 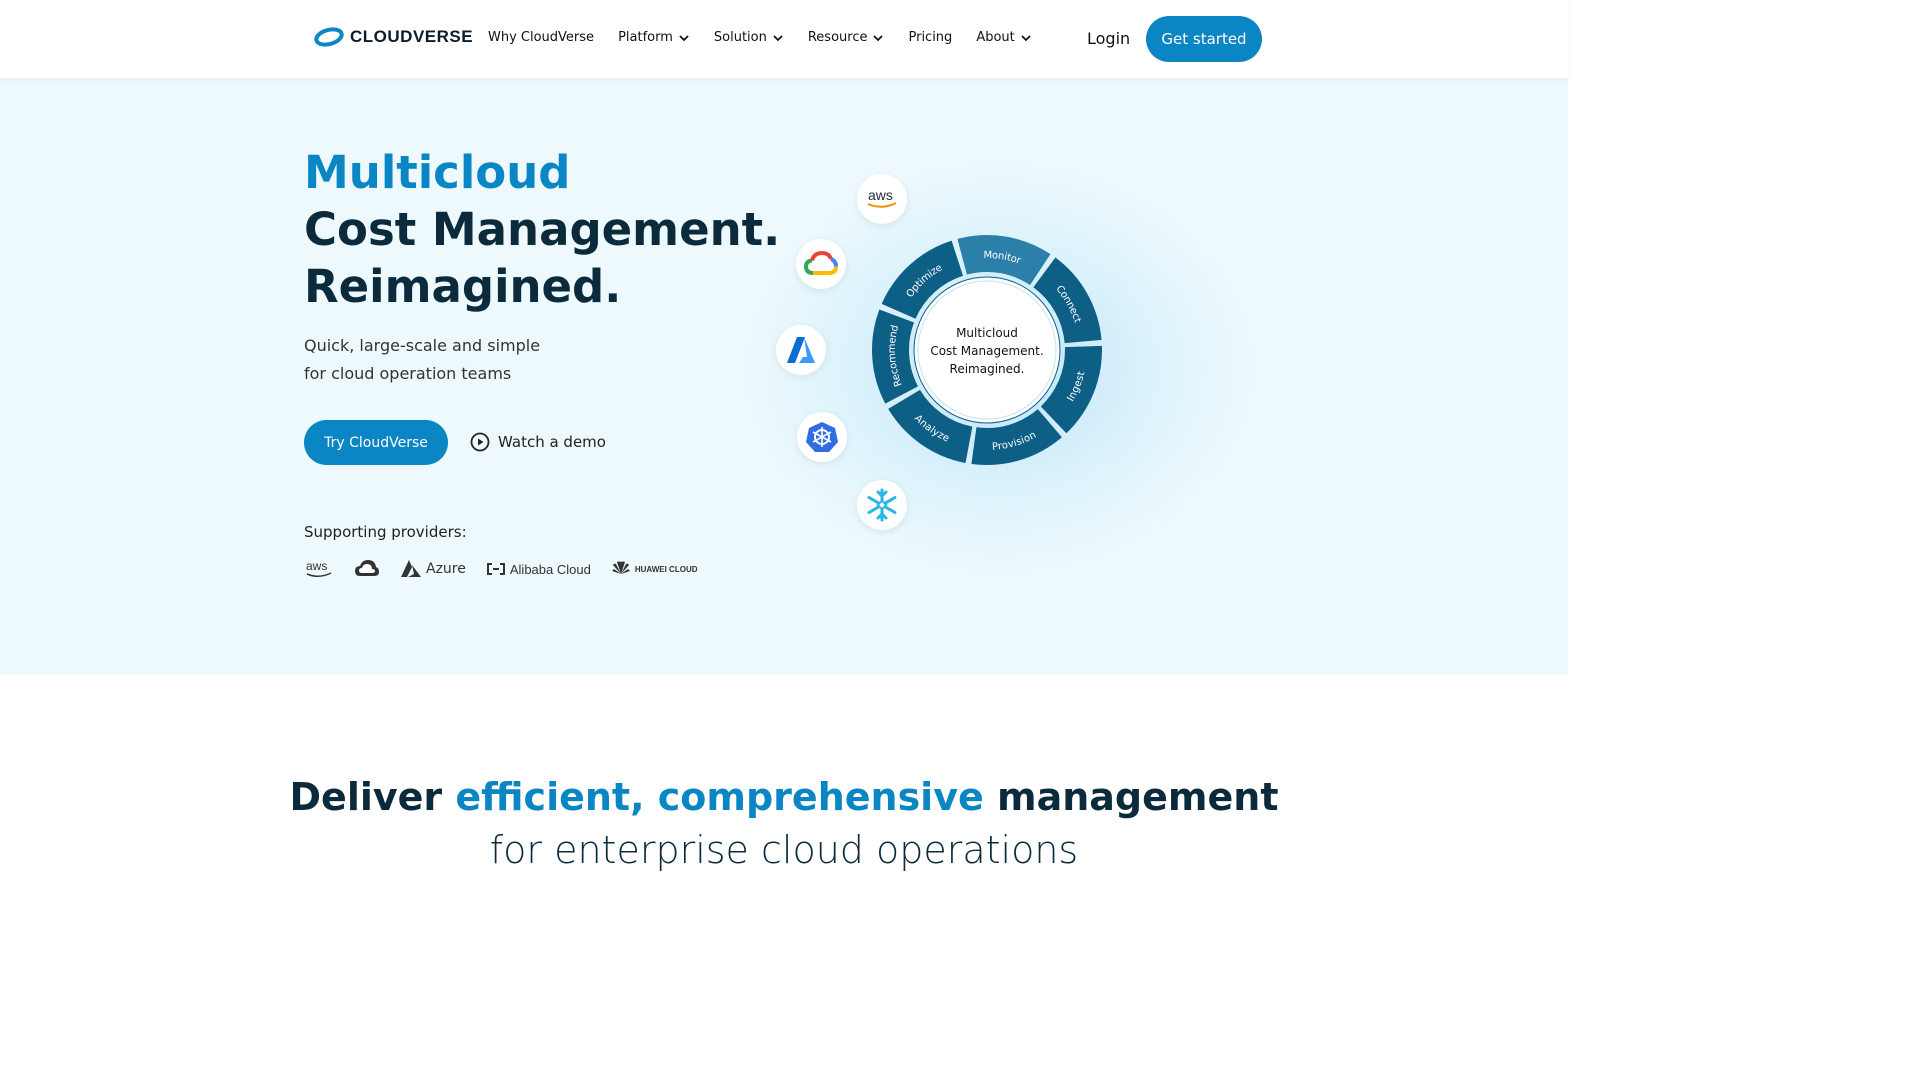 I want to click on try-cloudverse-button: Try CloudVerse, so click(x=376, y=442).